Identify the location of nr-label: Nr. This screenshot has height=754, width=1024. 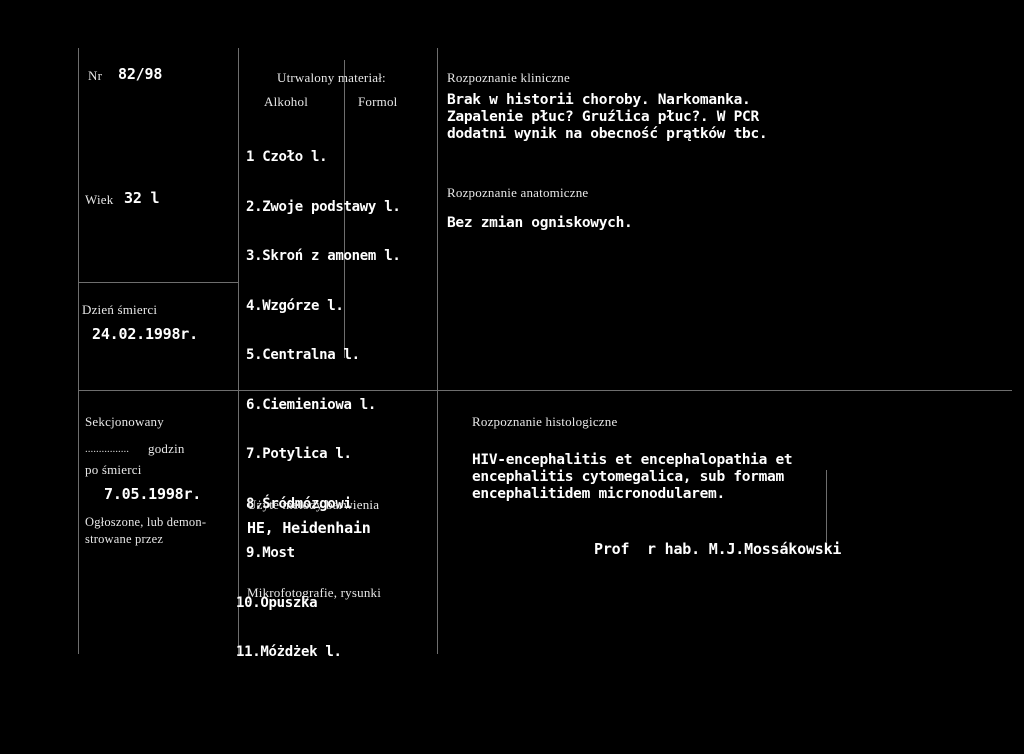
(95, 75).